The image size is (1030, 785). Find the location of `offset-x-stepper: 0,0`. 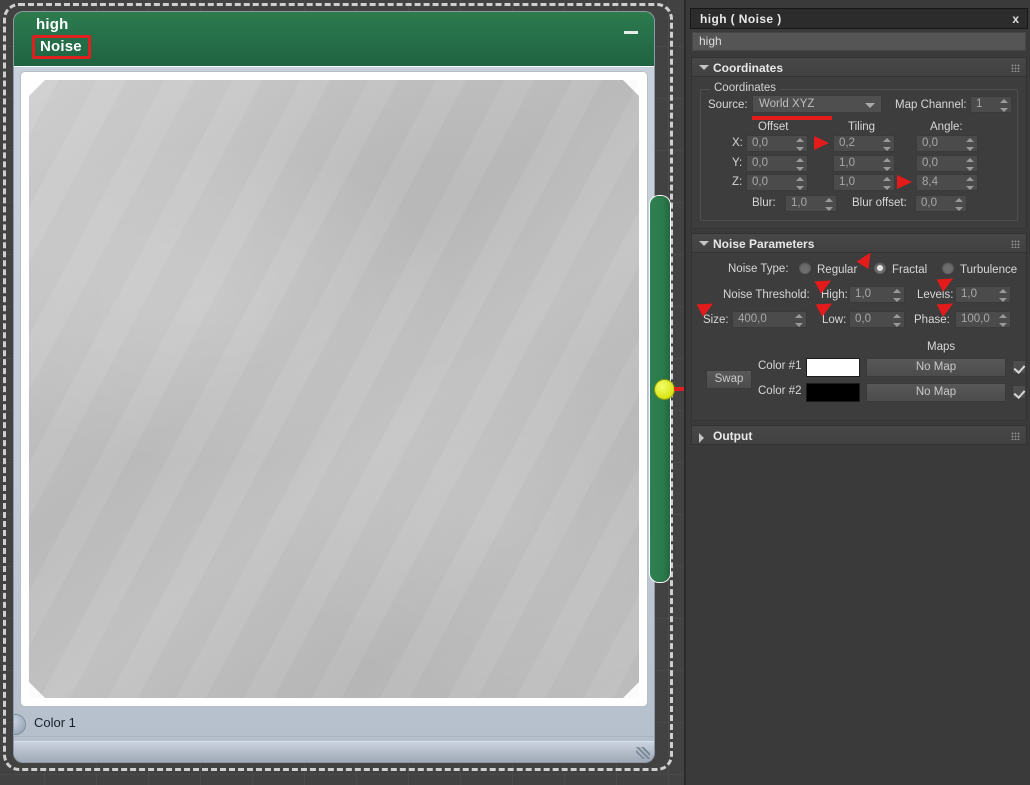

offset-x-stepper: 0,0 is located at coordinates (777, 143).